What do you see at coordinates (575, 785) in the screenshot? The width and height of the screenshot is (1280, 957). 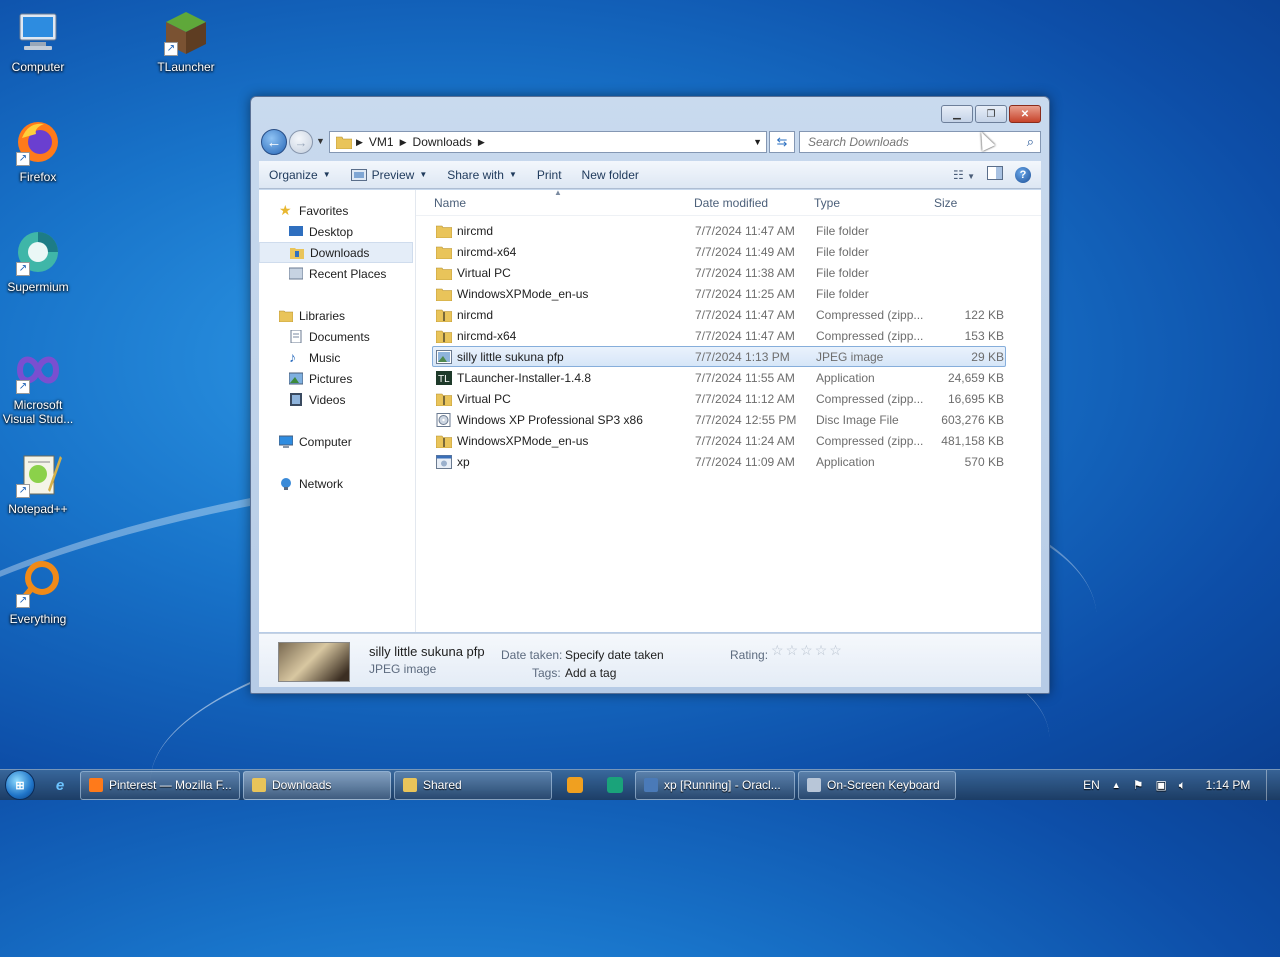 I see `taskbar-pin-media-player` at bounding box center [575, 785].